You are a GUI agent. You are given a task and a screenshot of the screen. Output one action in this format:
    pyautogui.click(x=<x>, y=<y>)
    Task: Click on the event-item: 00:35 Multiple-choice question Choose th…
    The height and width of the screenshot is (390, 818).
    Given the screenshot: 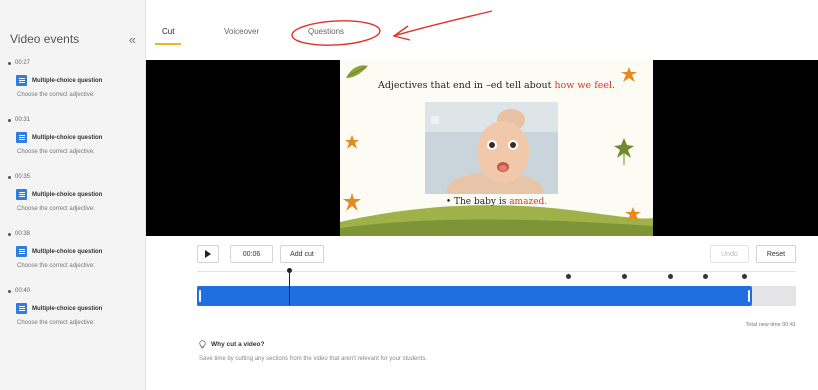 What is the action you would take?
    pyautogui.click(x=73, y=200)
    